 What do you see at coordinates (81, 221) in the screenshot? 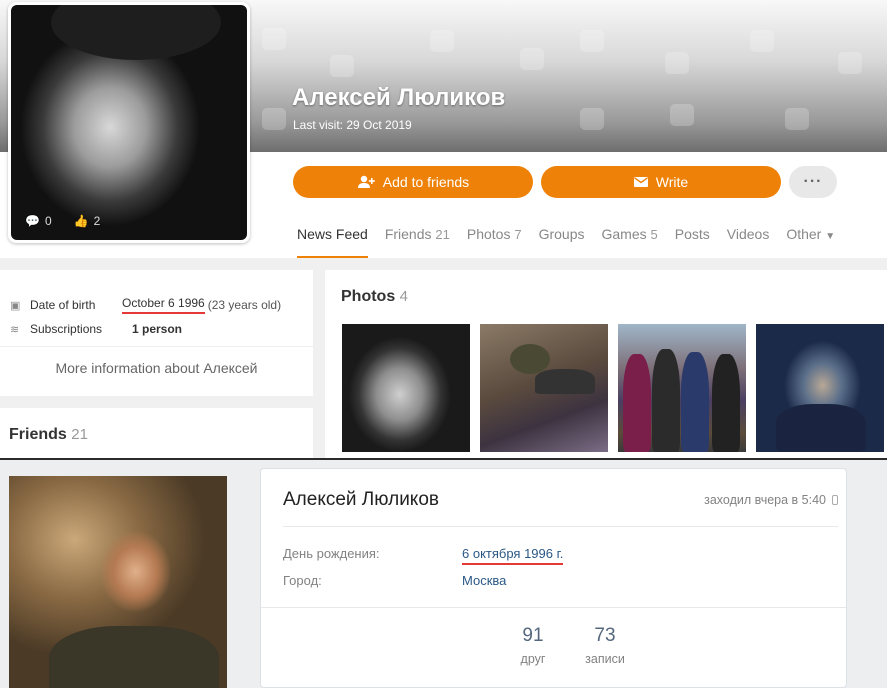
I see `thumbs-up-icon: 👍` at bounding box center [81, 221].